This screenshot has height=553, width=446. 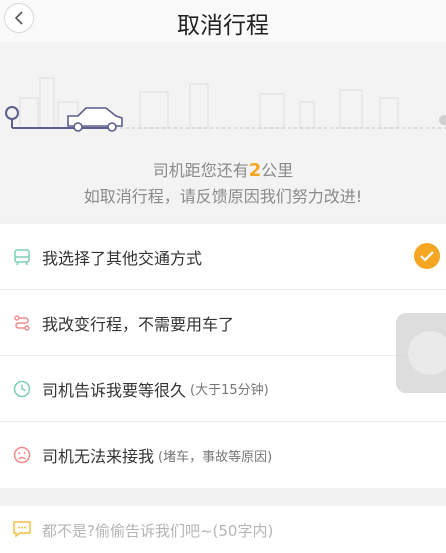 What do you see at coordinates (98, 456) in the screenshot?
I see `reason-label: 司机无法来接我` at bounding box center [98, 456].